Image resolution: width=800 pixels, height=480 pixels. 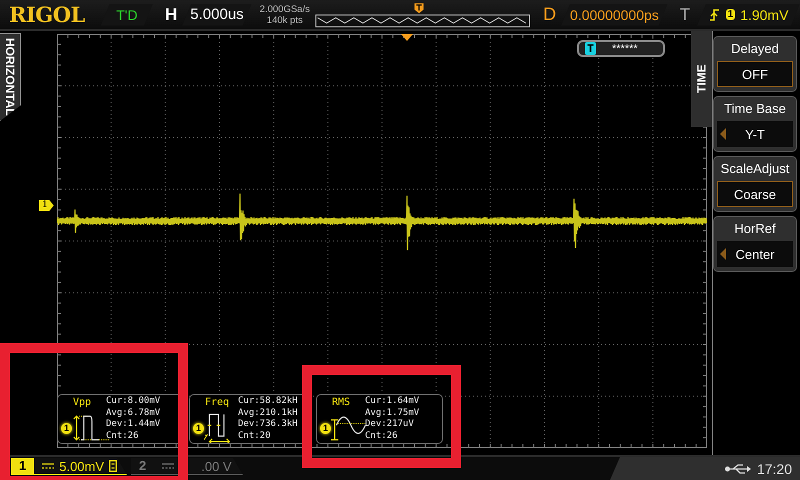 I want to click on measurement-value: Cur:1.64mV, so click(x=392, y=402).